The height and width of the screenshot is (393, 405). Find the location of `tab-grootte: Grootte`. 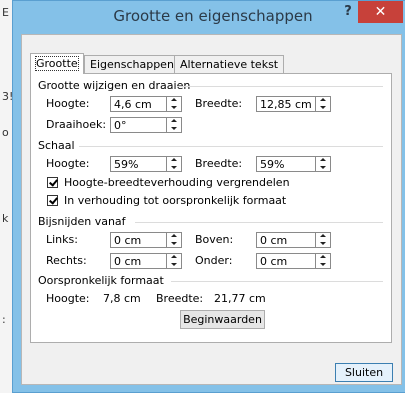

tab-grootte: Grootte is located at coordinates (57, 63).